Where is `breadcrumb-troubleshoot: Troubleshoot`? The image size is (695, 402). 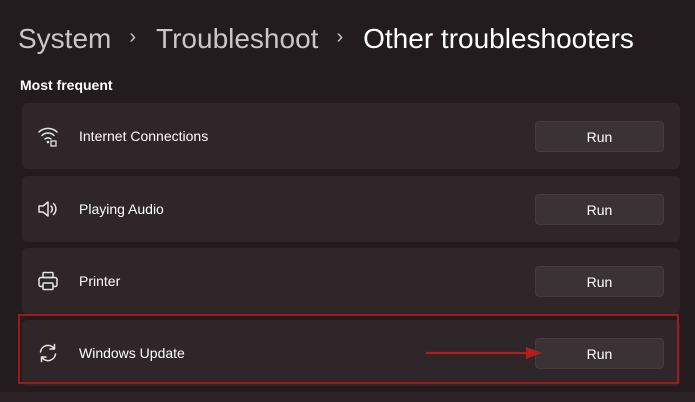
breadcrumb-troubleshoot: Troubleshoot is located at coordinates (237, 39).